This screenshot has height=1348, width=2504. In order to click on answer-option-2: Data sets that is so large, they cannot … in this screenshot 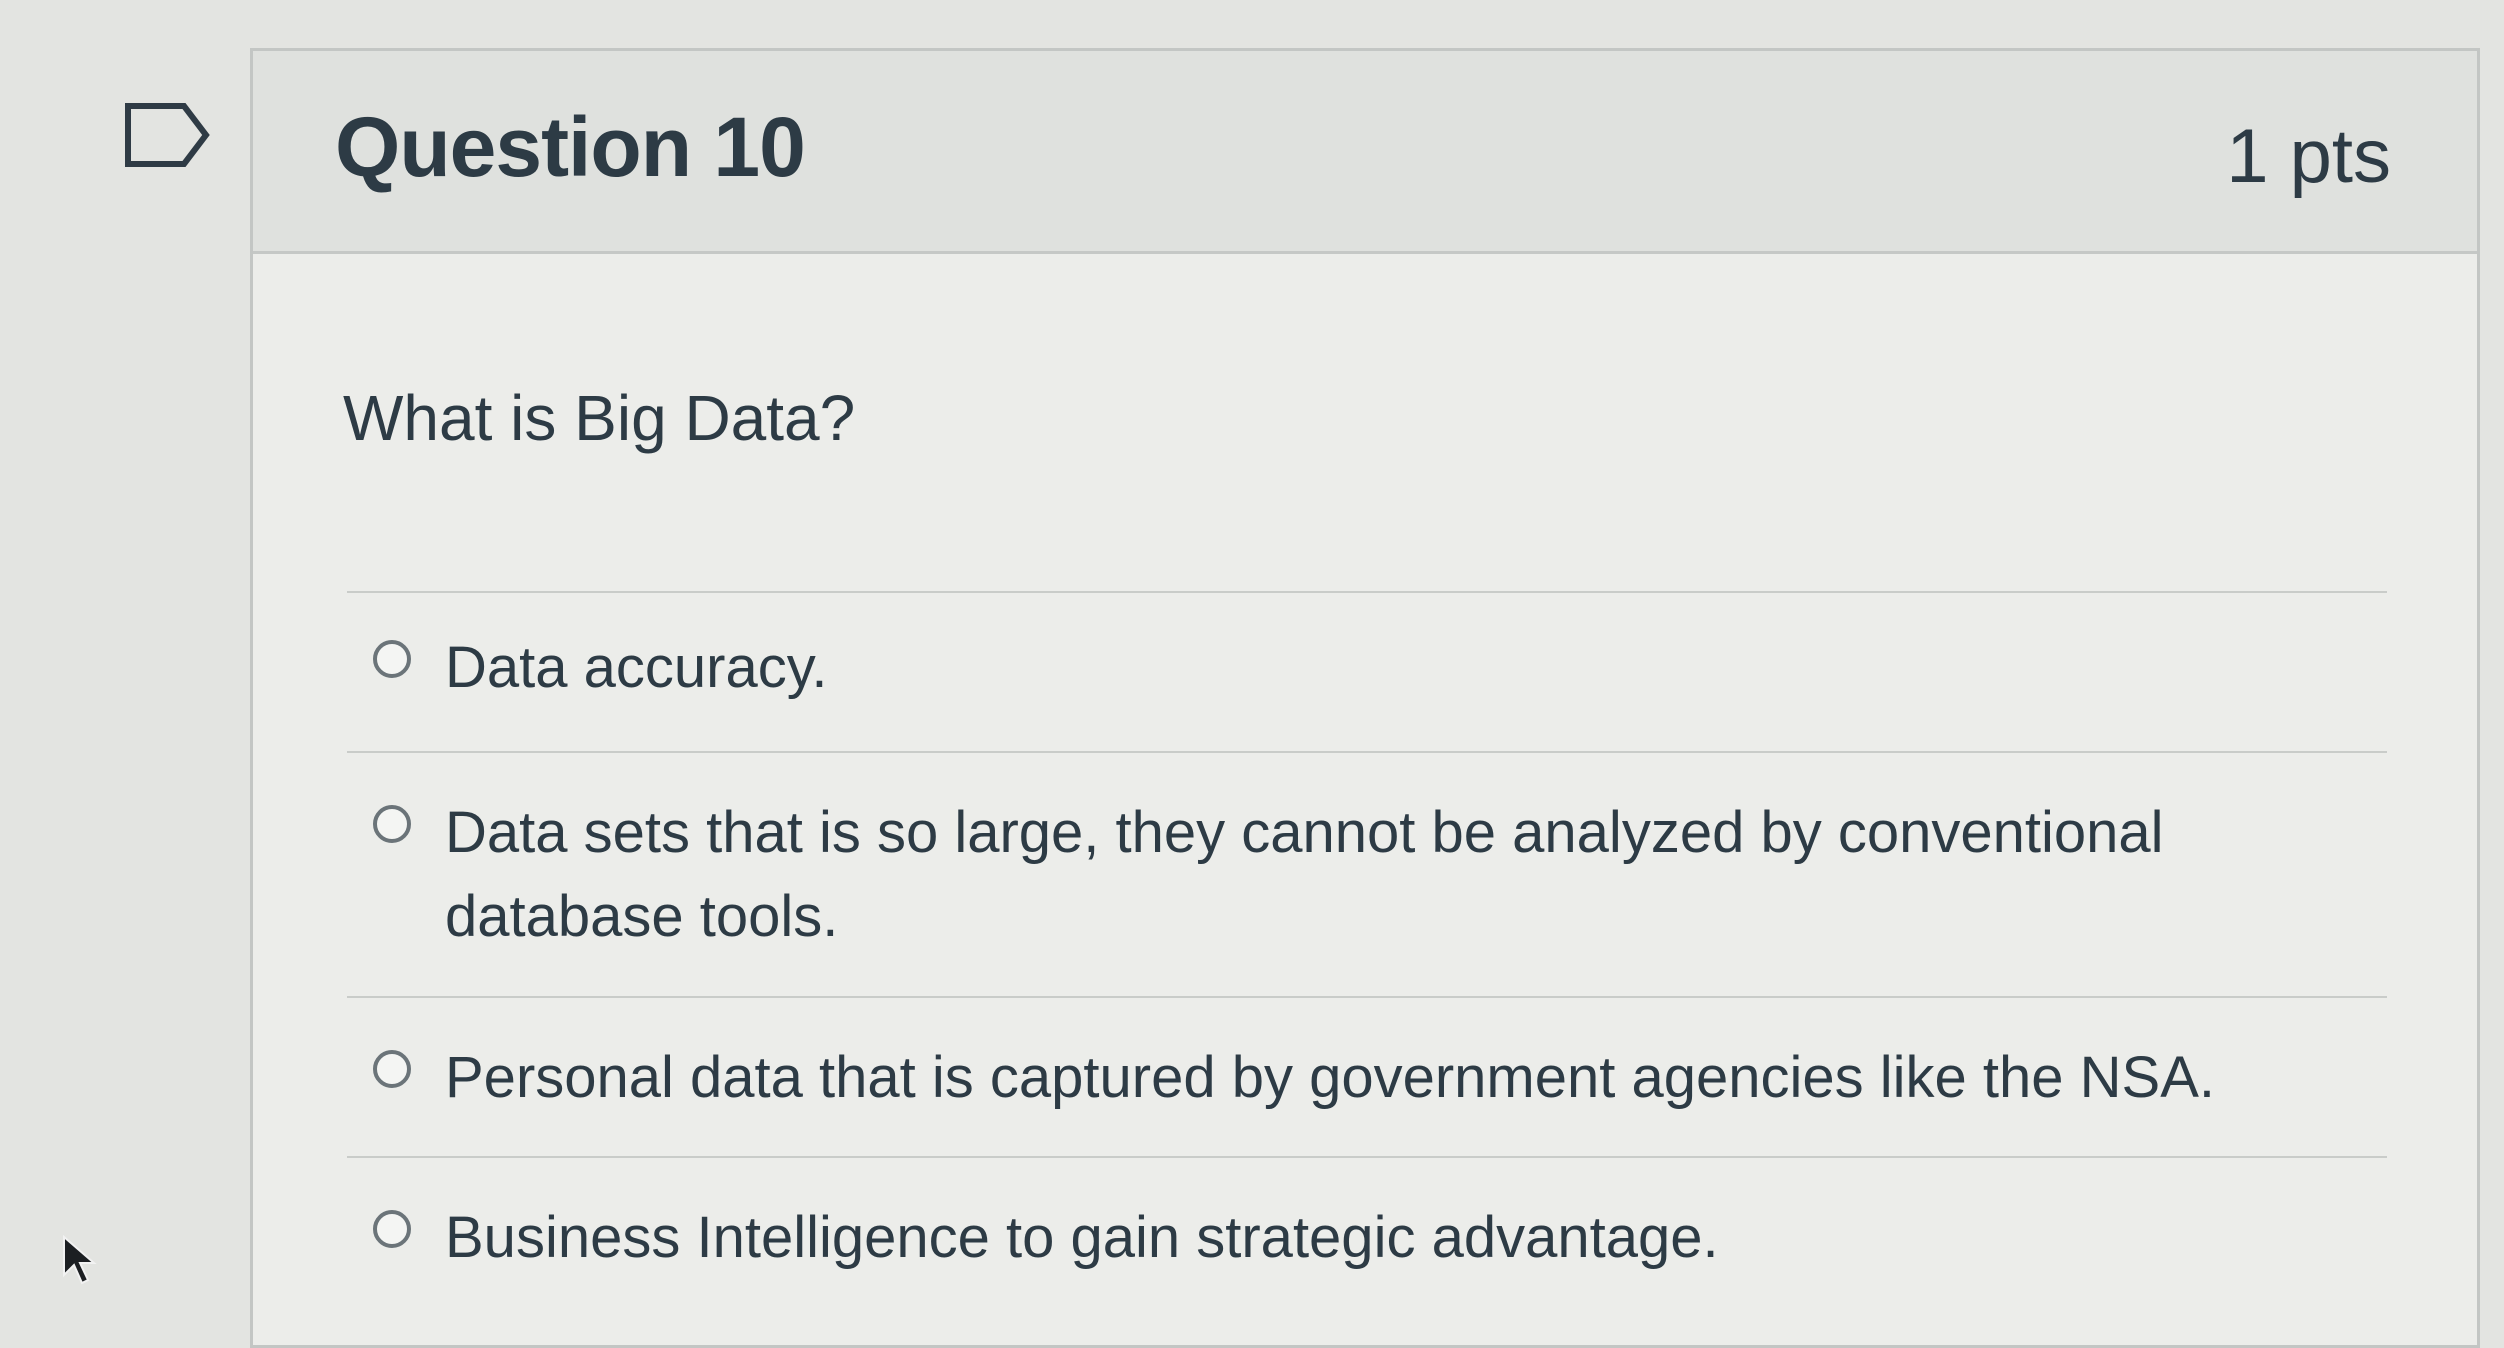, I will do `click(1325, 875)`.